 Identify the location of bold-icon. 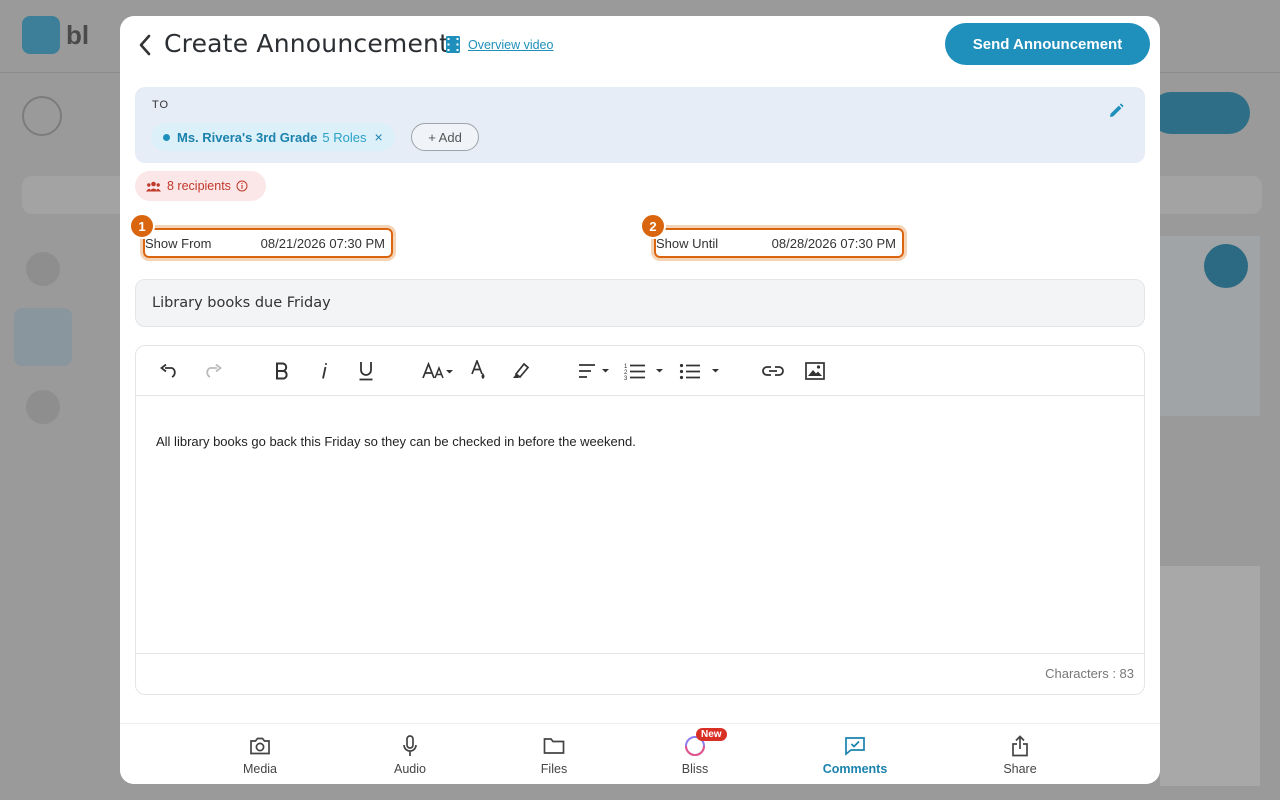
(282, 371).